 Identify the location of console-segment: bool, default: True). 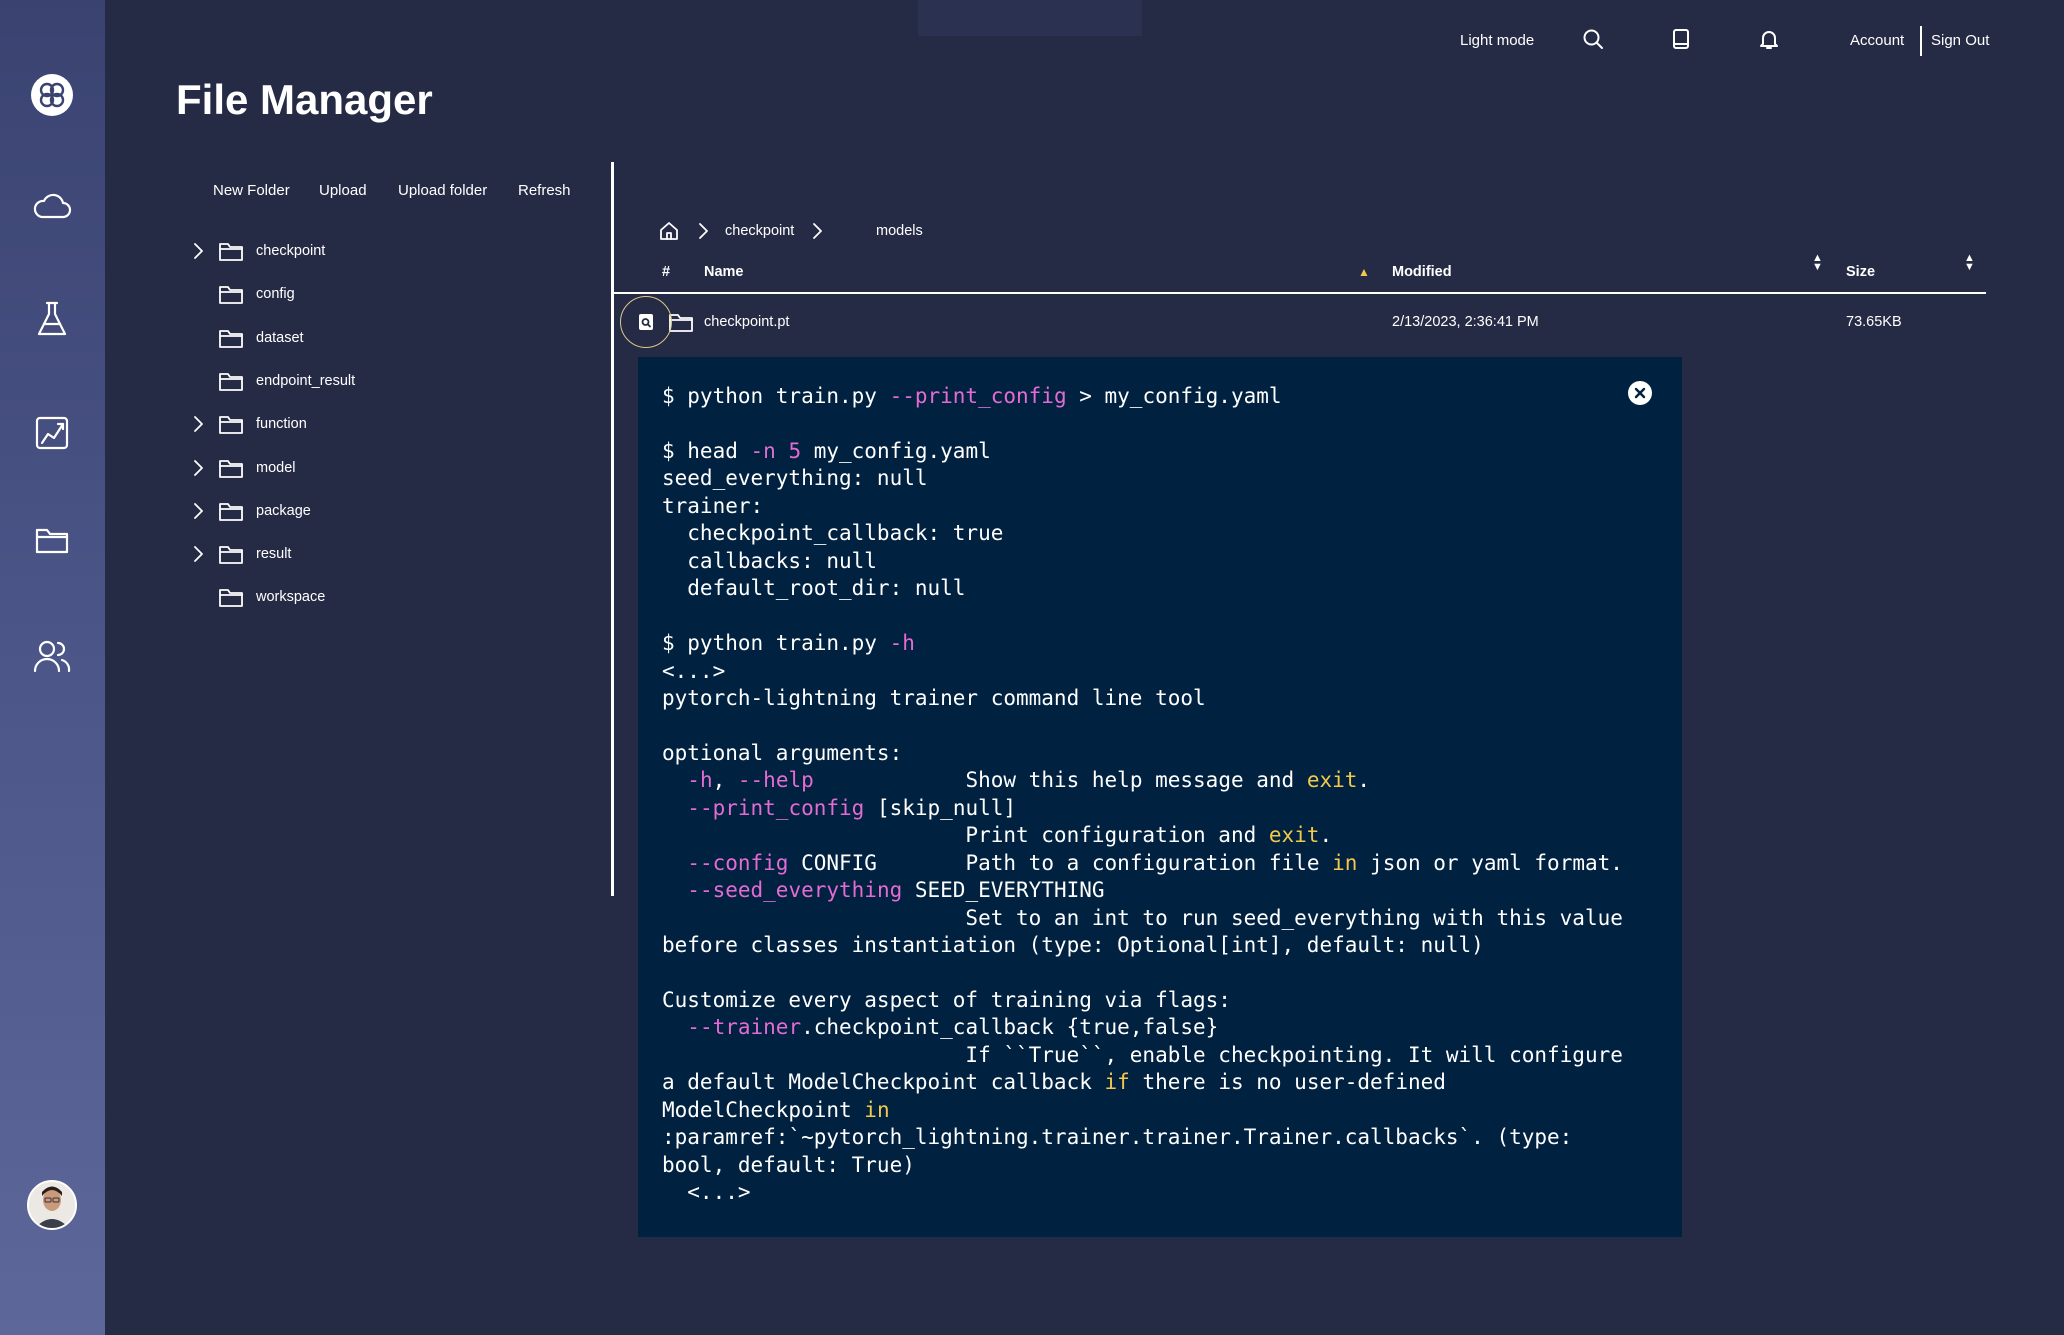
(788, 1164).